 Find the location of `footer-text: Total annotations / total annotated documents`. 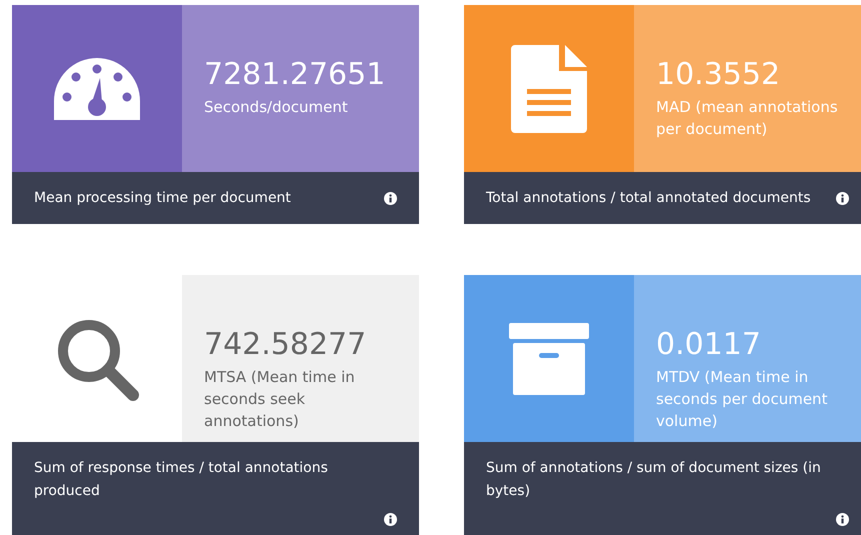

footer-text: Total annotations / total annotated documents is located at coordinates (649, 198).